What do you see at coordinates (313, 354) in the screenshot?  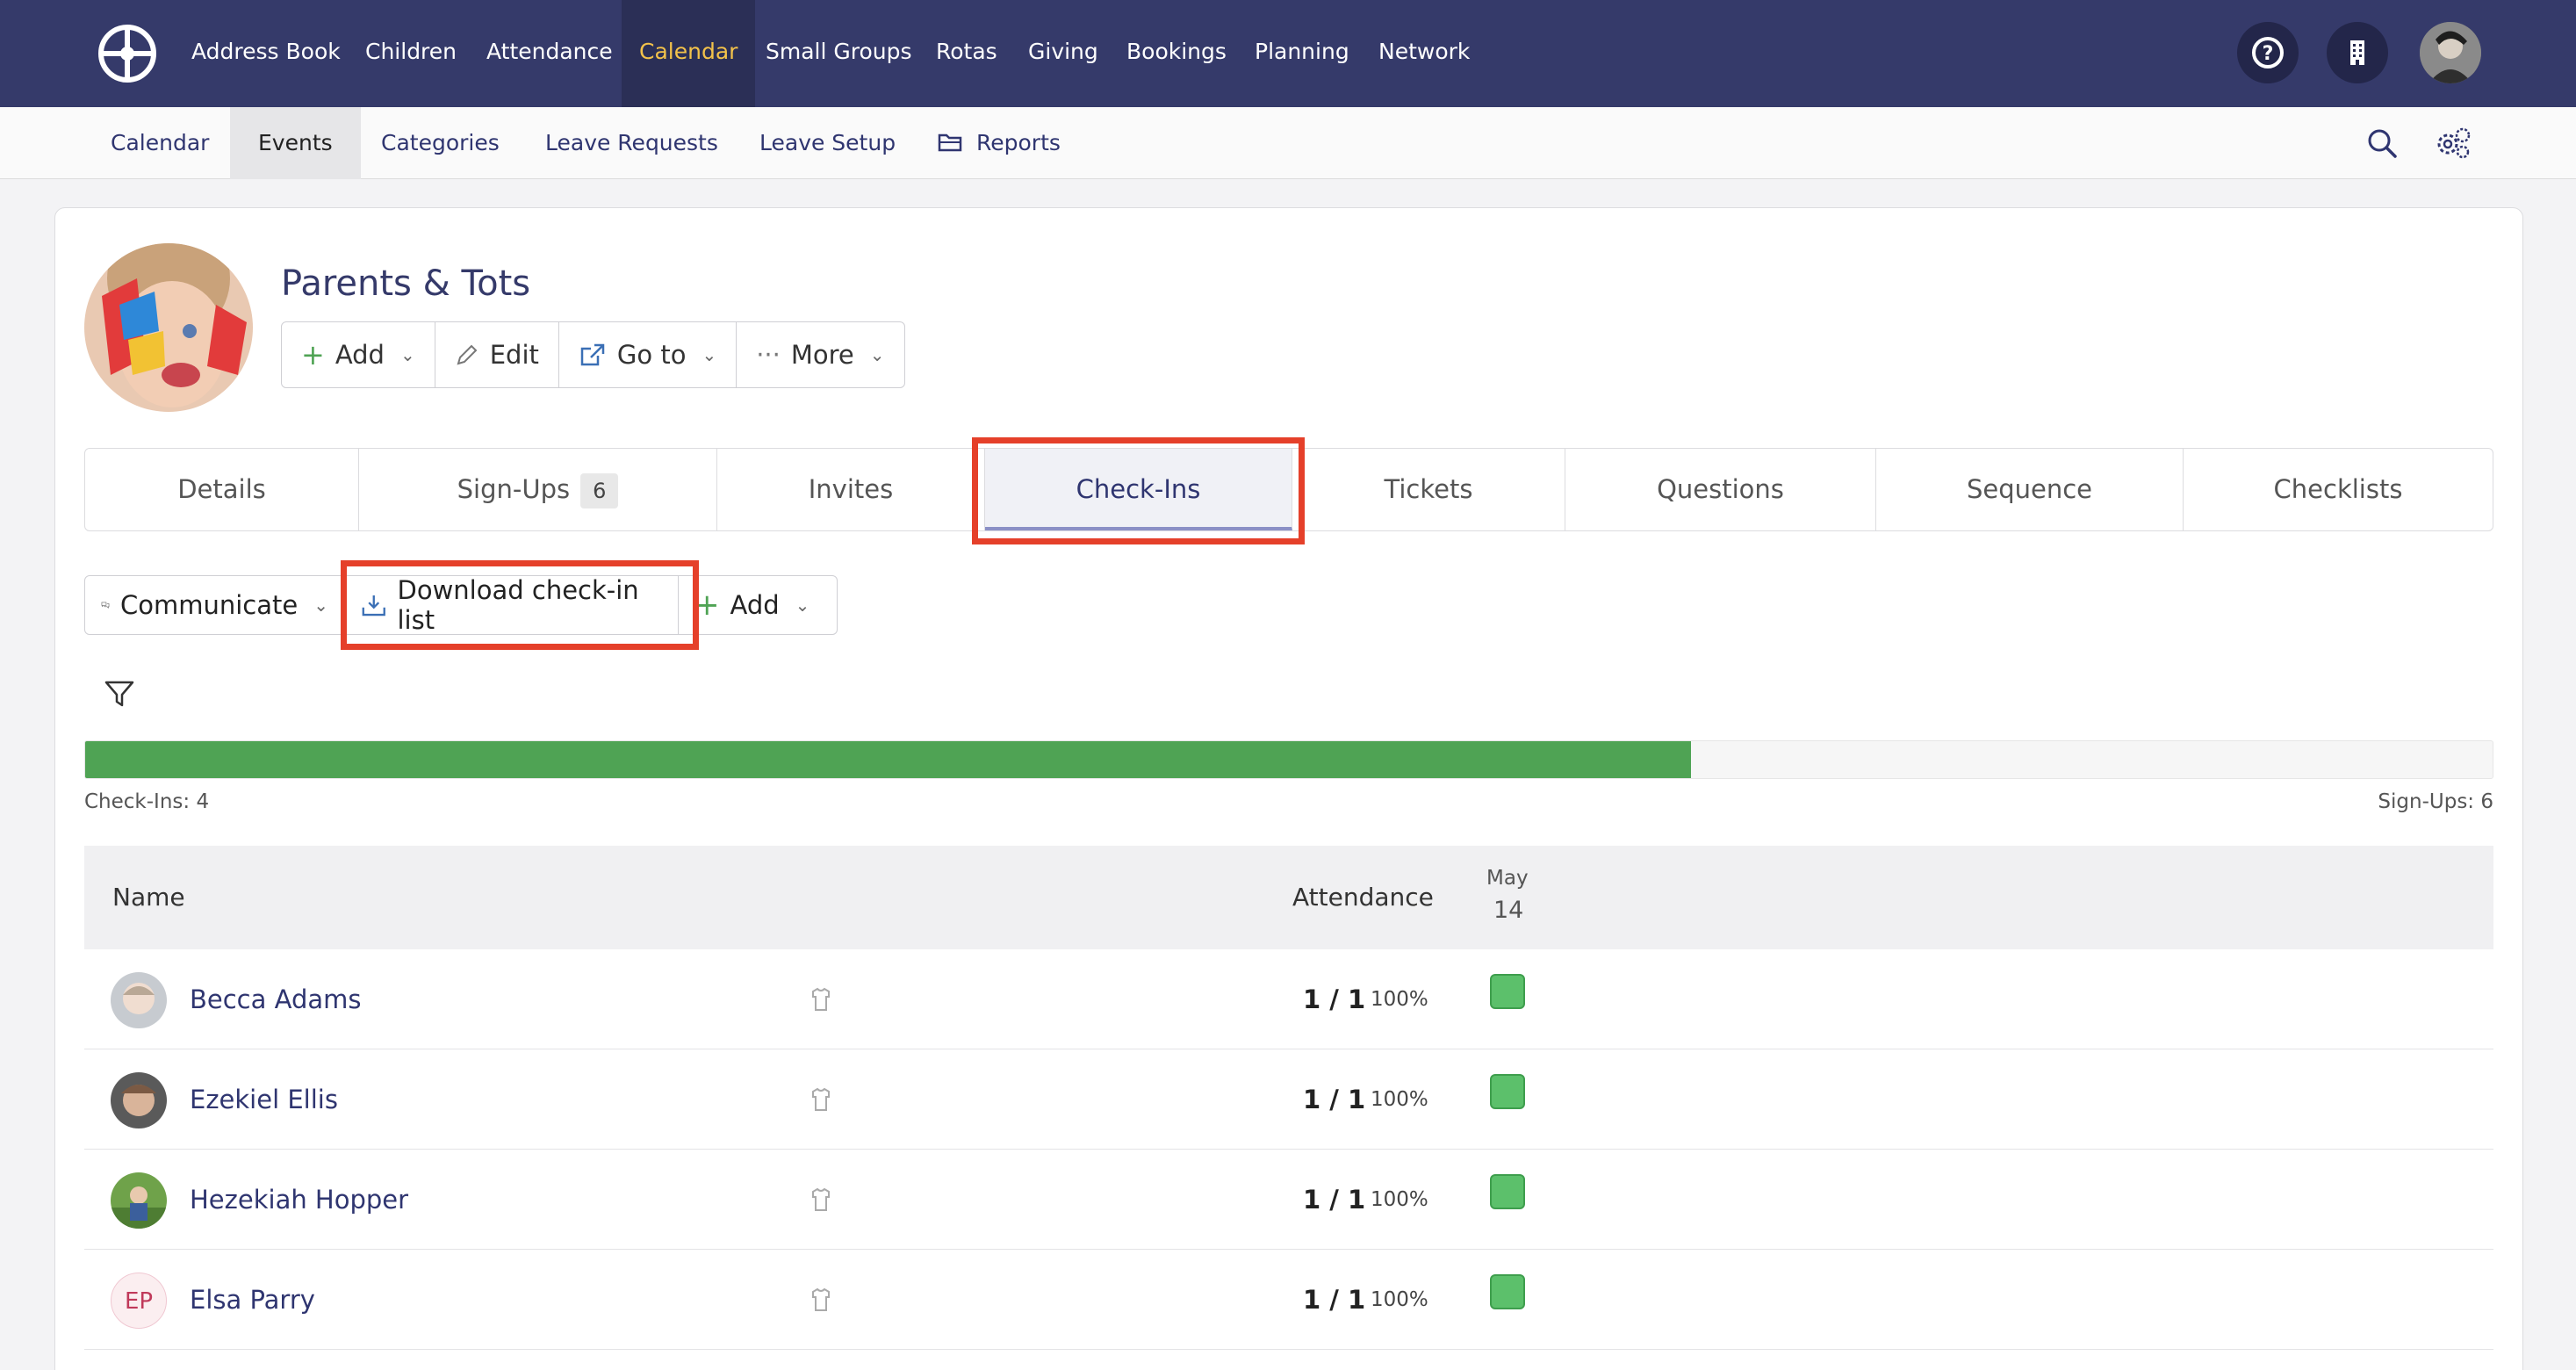 I see `plus-icon: +` at bounding box center [313, 354].